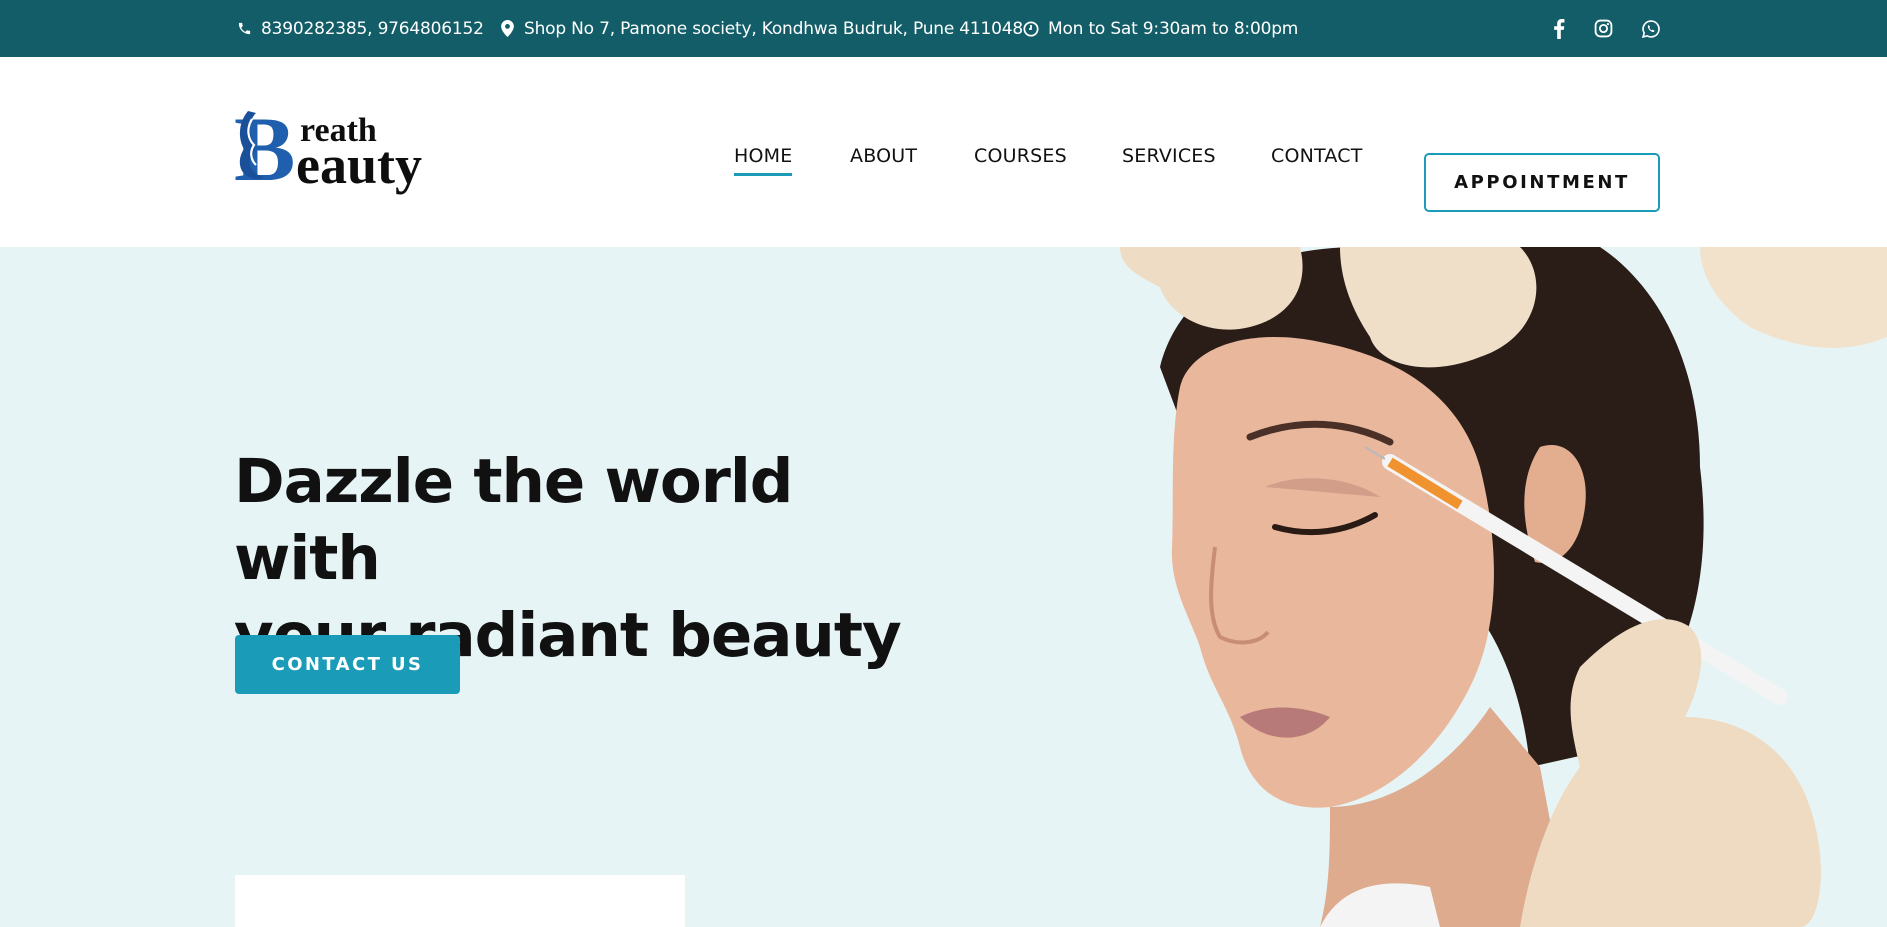  I want to click on breath-beauty-logo: B reath eauty, so click(339, 149).